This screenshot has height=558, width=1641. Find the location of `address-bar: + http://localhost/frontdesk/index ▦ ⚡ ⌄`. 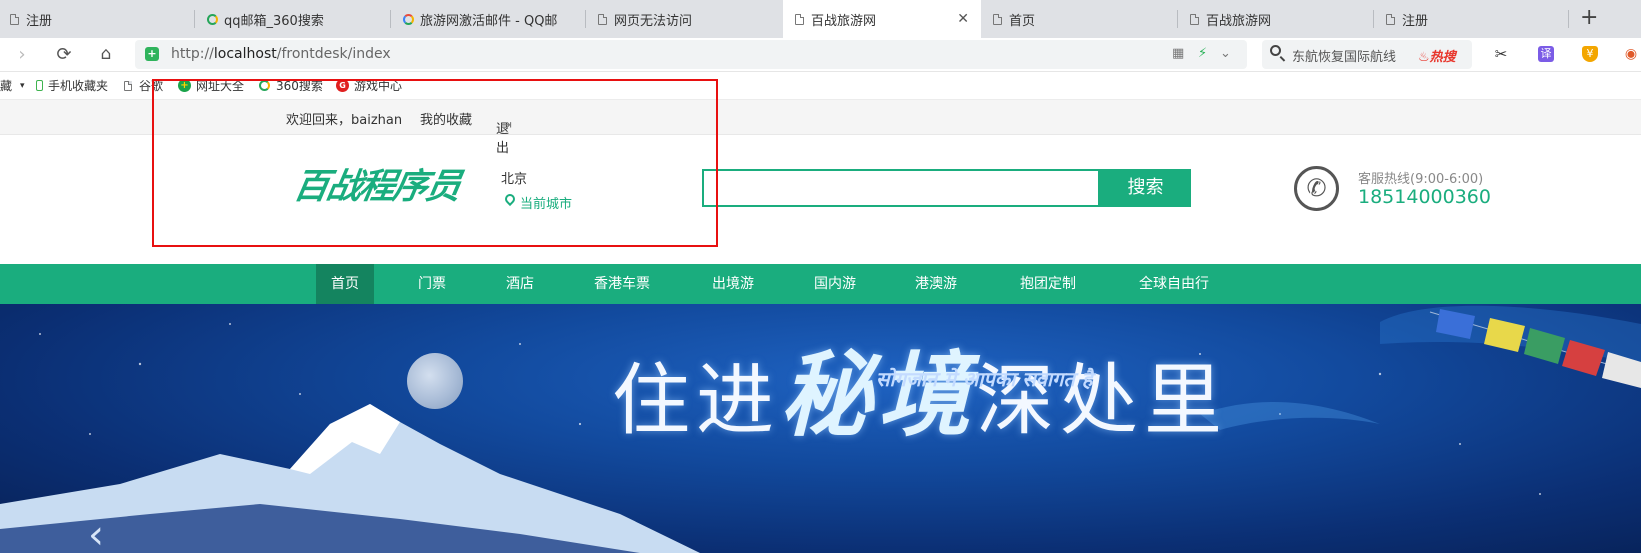

address-bar: + http://localhost/frontdesk/index ▦ ⚡ ⌄ is located at coordinates (691, 54).